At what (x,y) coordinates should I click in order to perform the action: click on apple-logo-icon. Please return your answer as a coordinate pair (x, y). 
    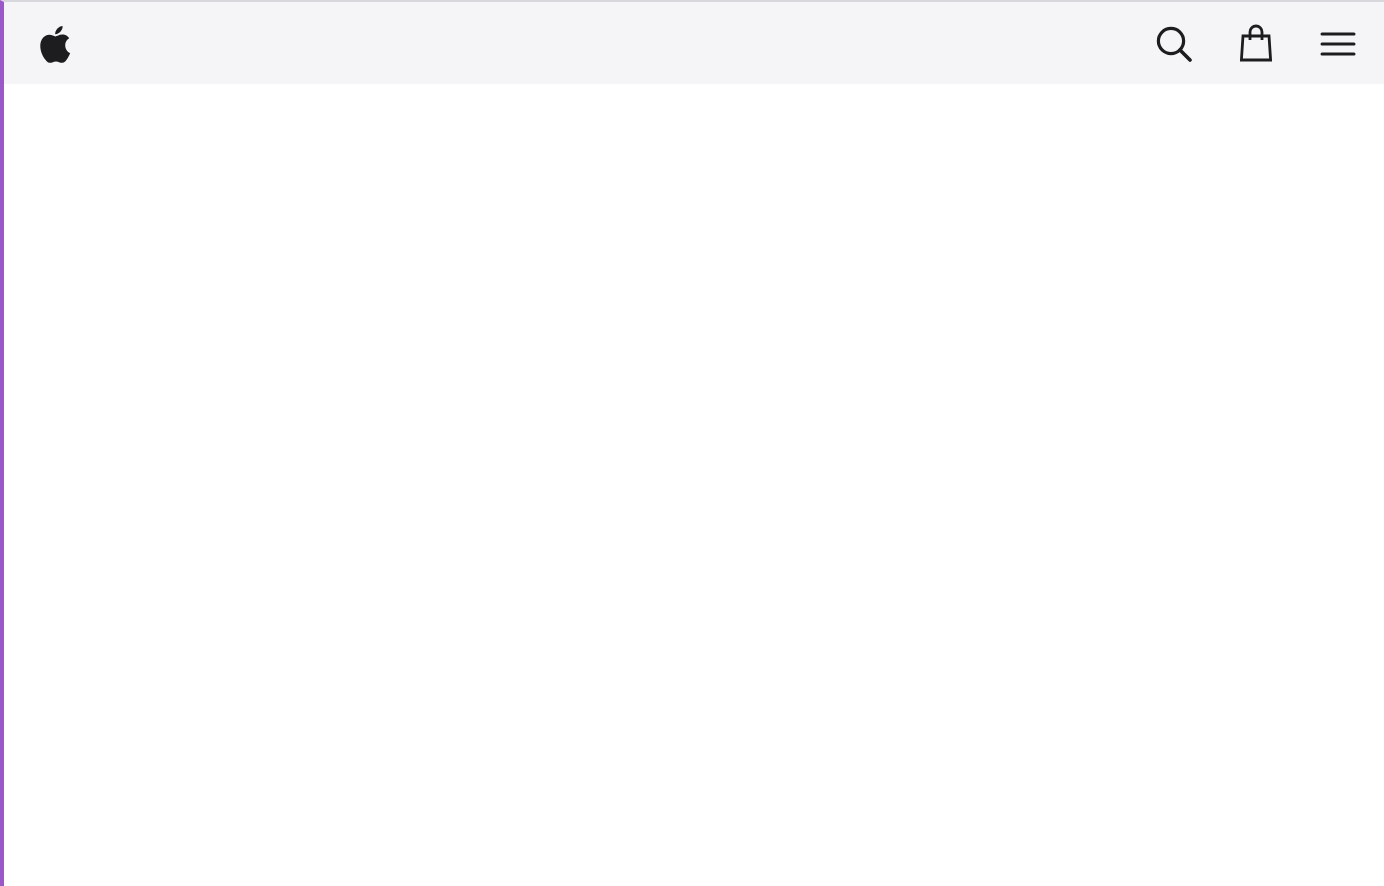
    Looking at the image, I should click on (54, 43).